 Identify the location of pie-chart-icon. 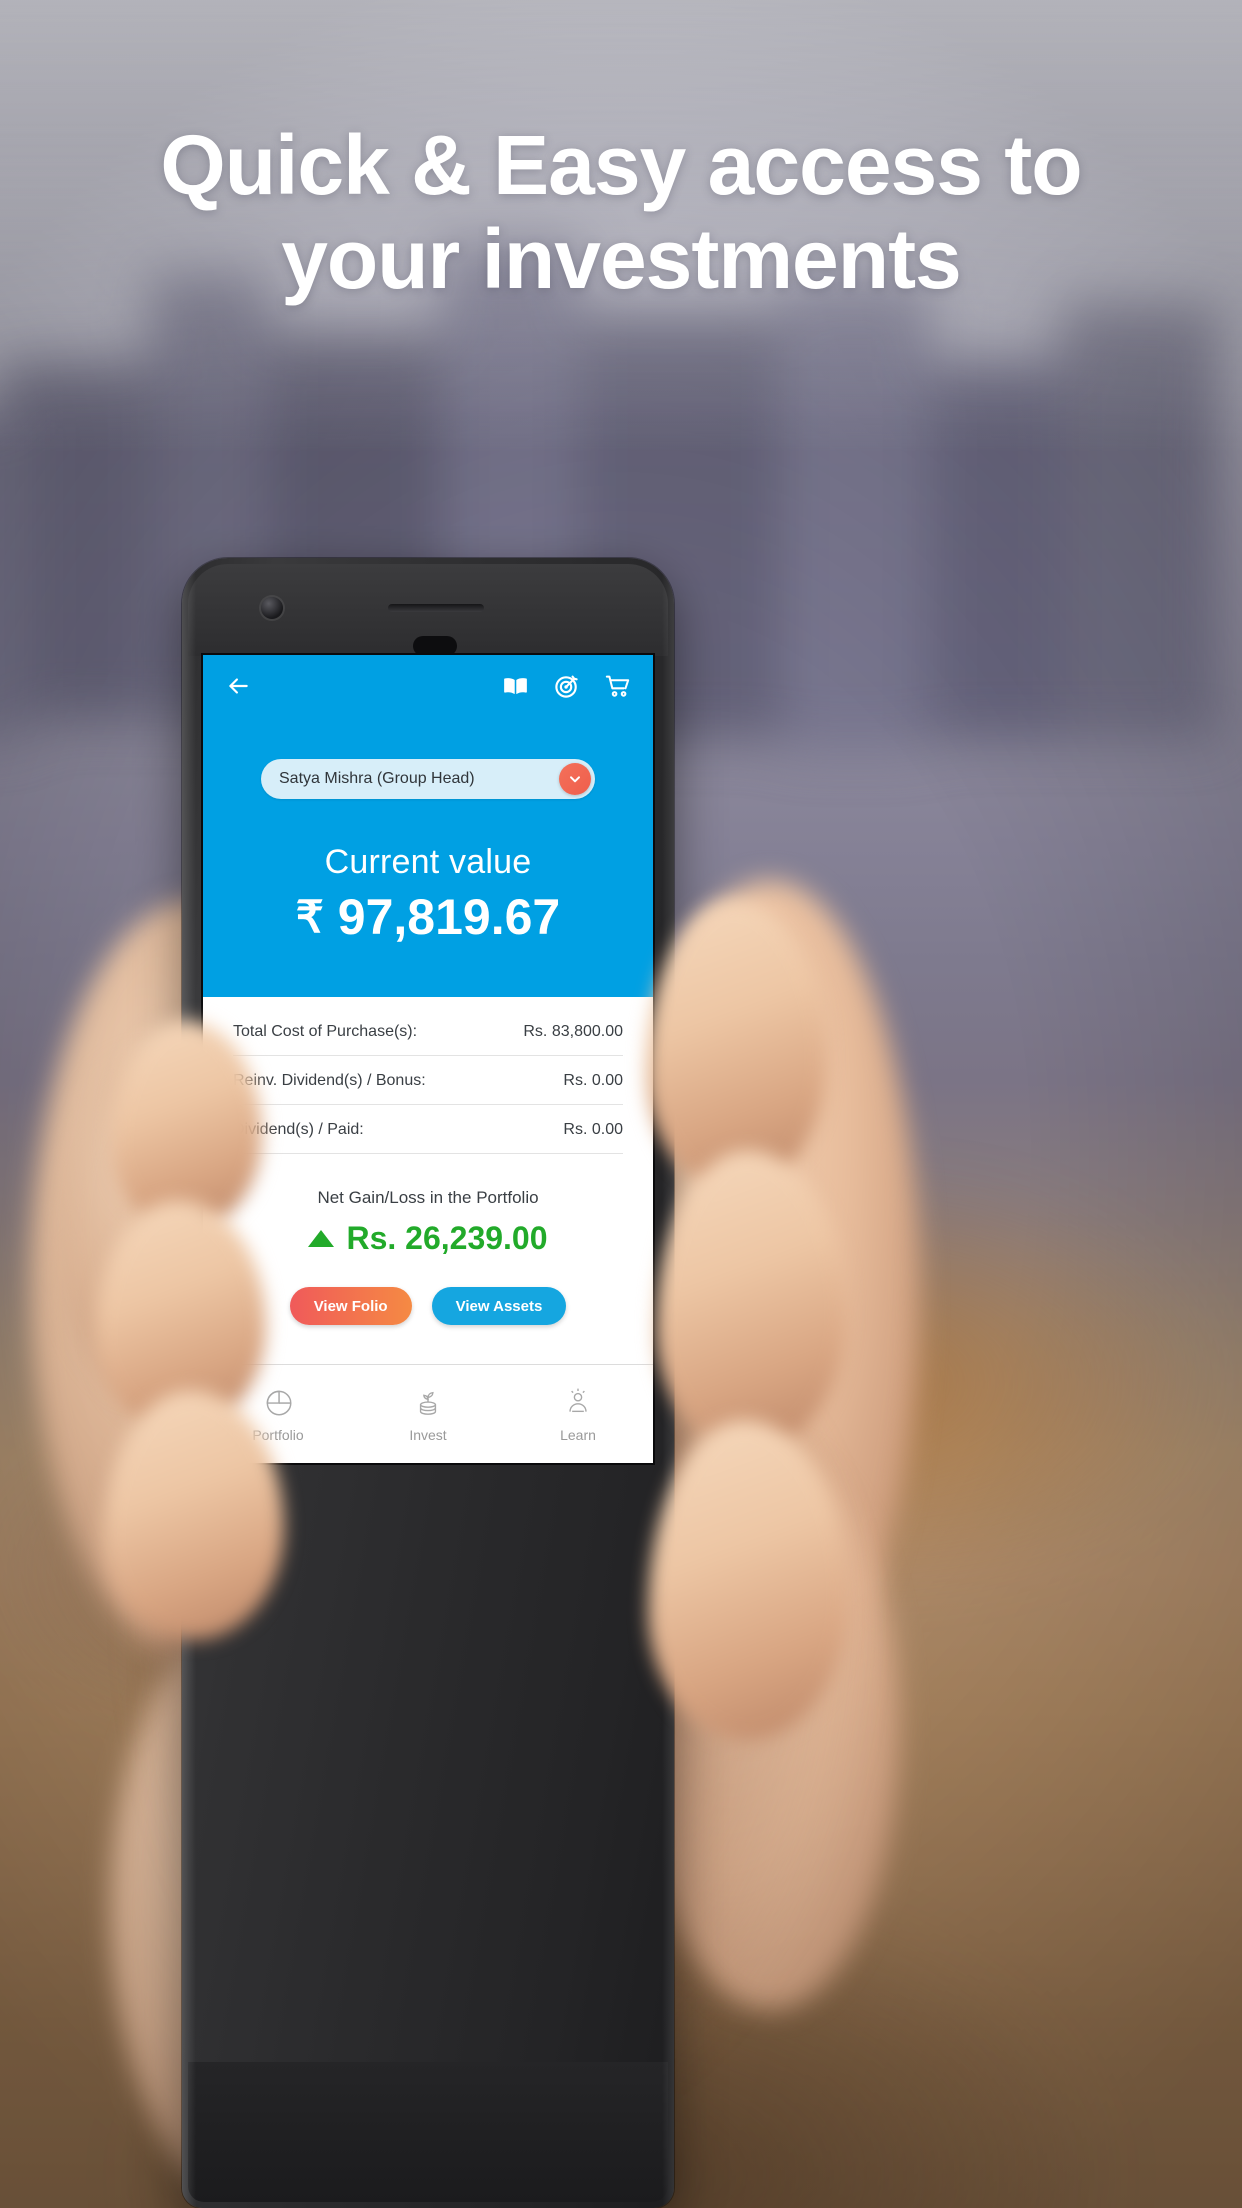
(278, 1402).